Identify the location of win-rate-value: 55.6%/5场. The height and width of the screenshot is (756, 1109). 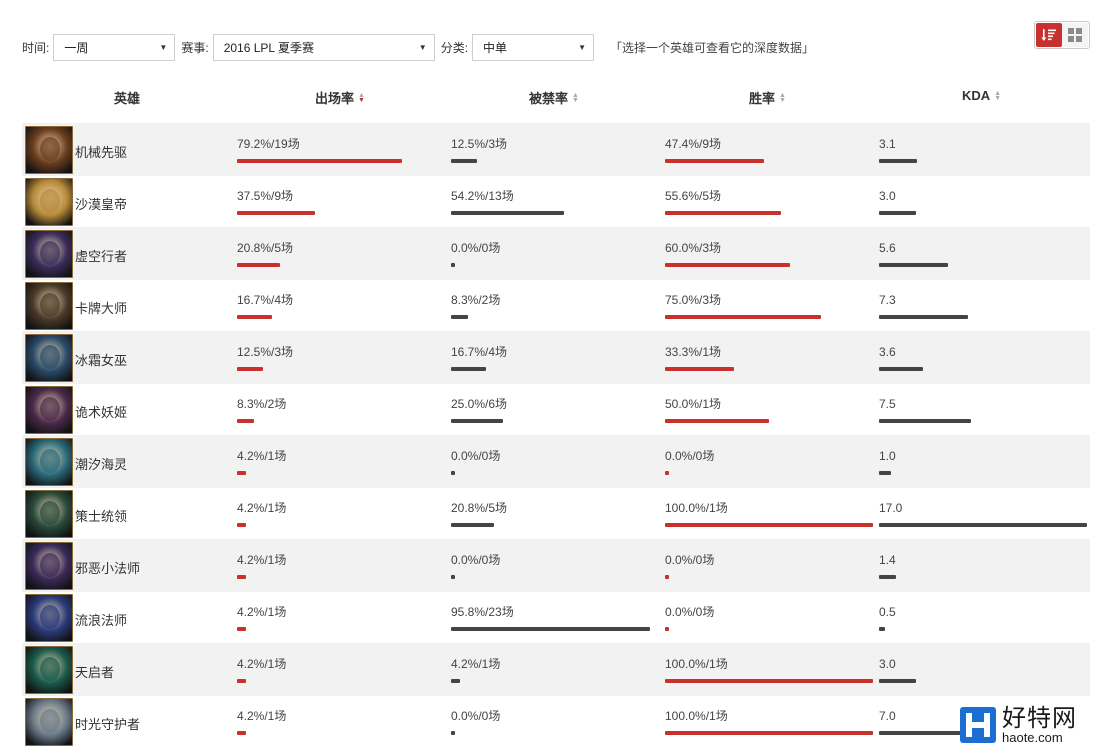
(693, 196).